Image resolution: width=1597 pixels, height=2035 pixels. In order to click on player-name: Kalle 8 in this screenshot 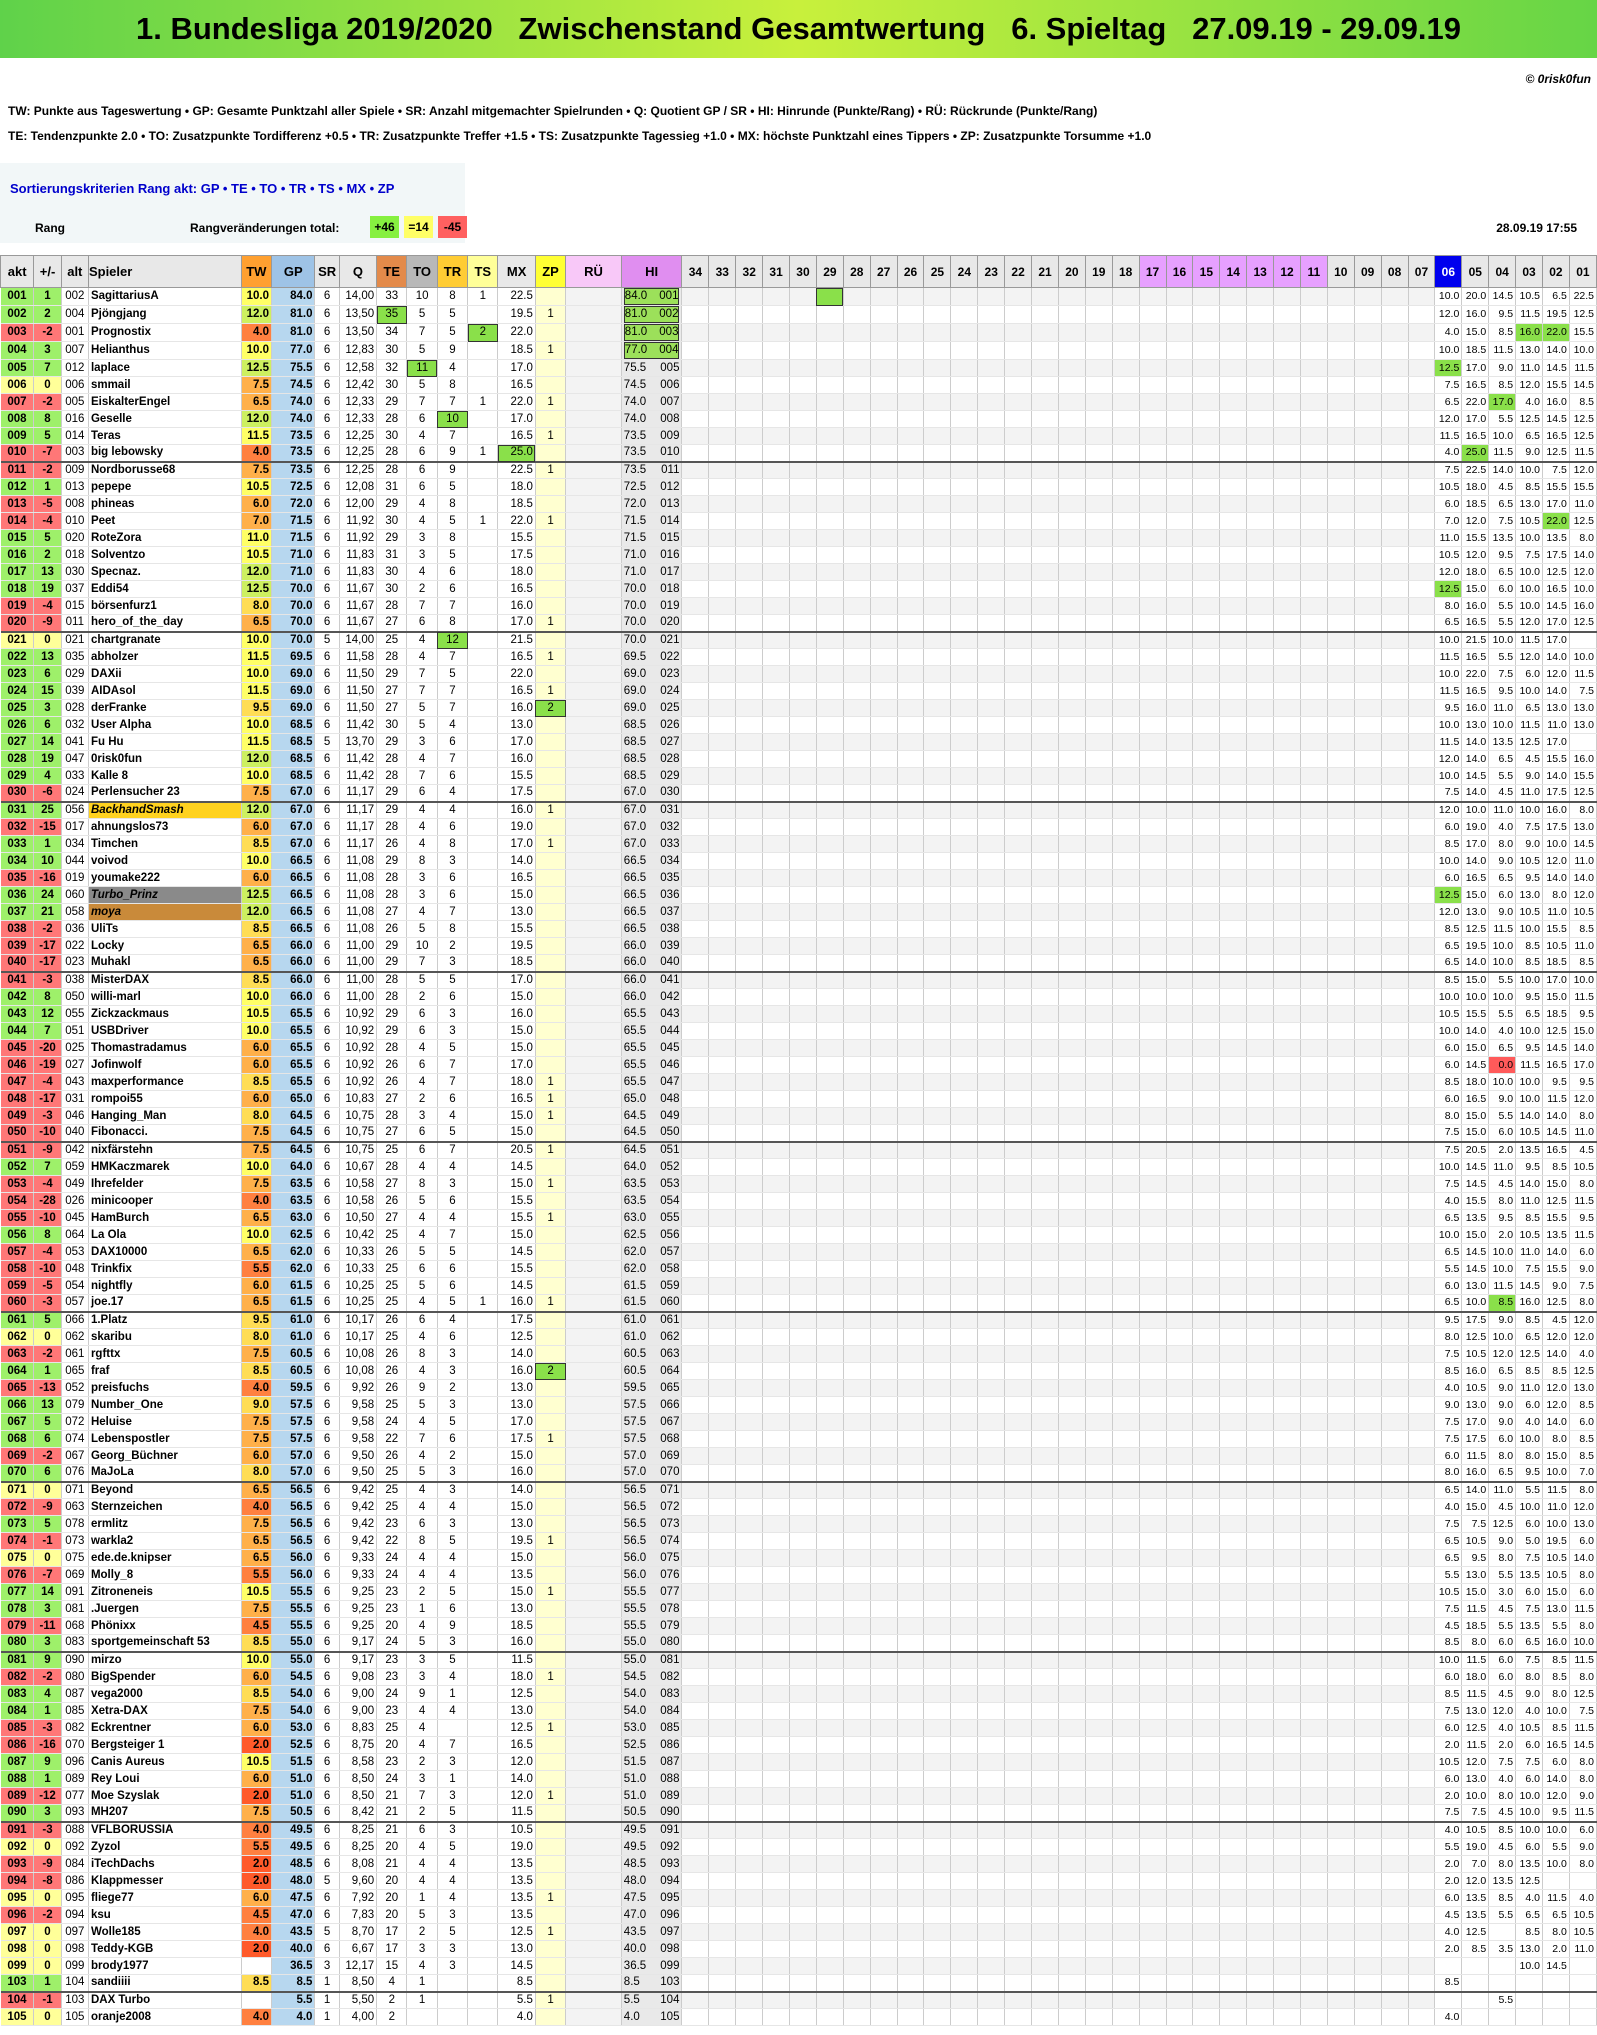, I will do `click(165, 776)`.